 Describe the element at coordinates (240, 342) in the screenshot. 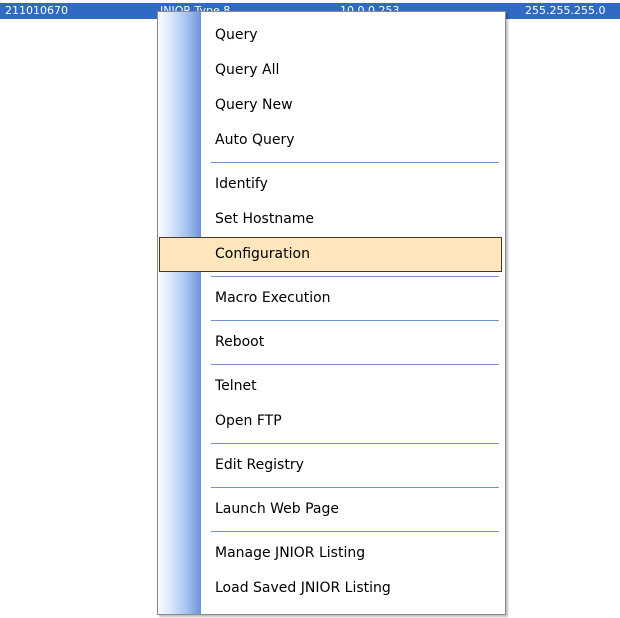

I see `menu-item-label: Reboot` at that location.